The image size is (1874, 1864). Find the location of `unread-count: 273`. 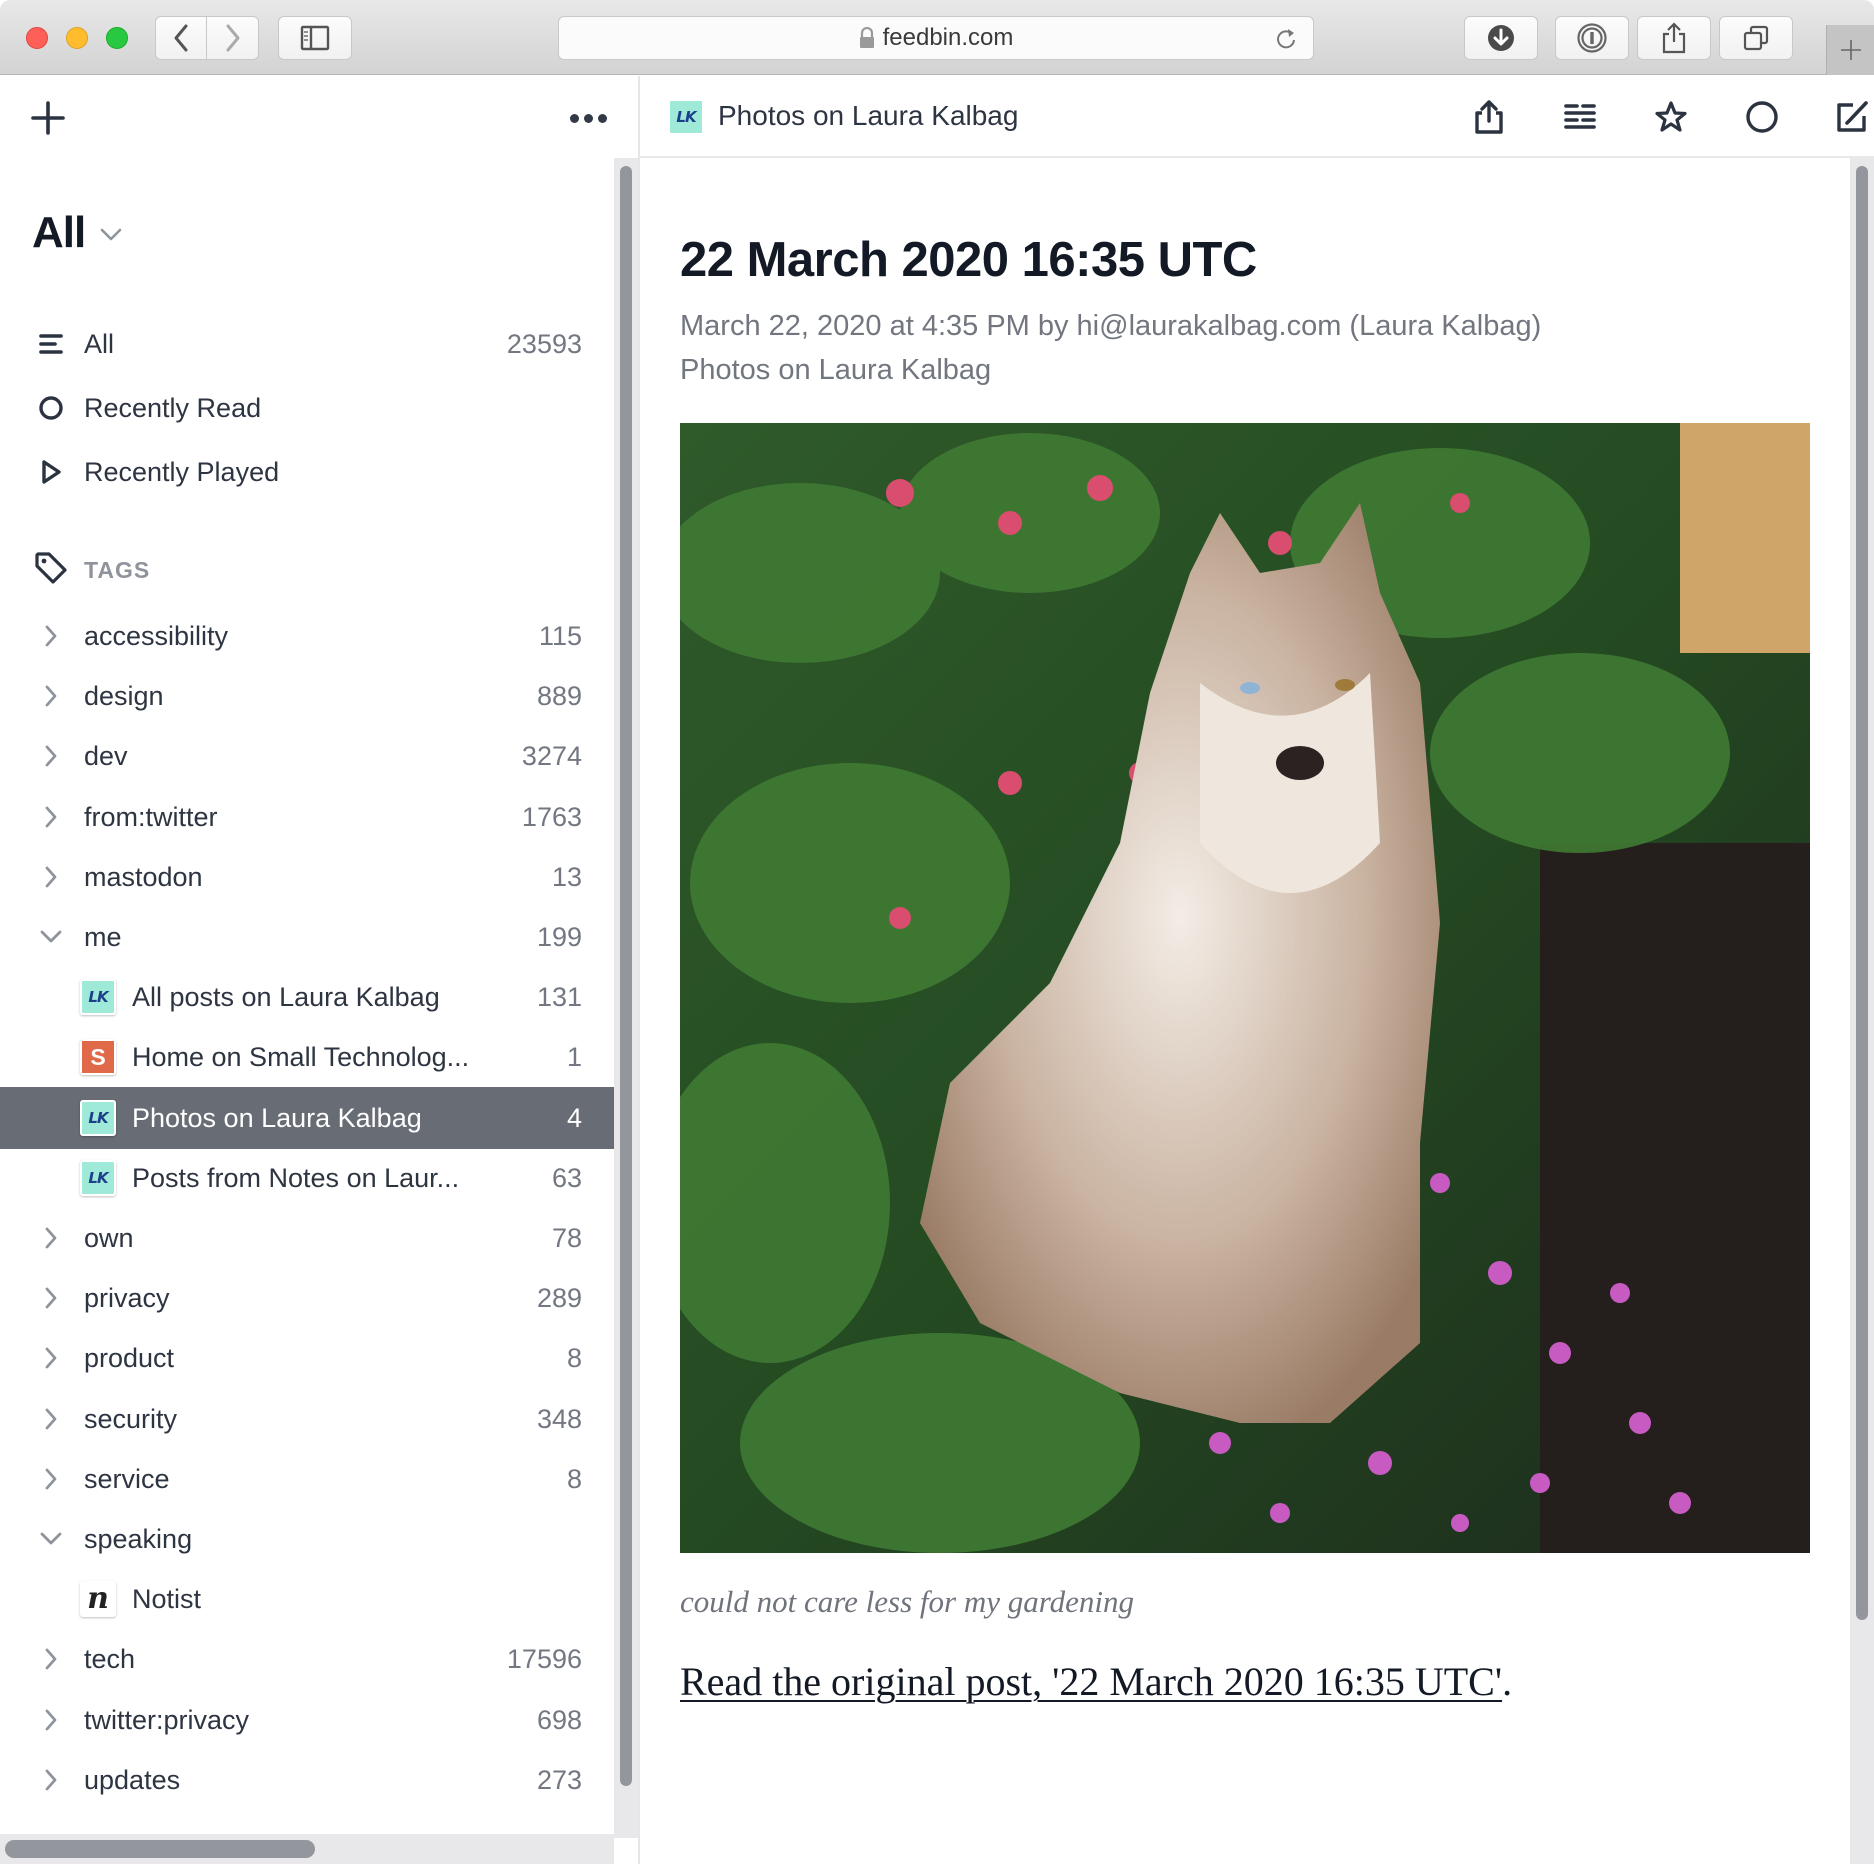

unread-count: 273 is located at coordinates (559, 1779).